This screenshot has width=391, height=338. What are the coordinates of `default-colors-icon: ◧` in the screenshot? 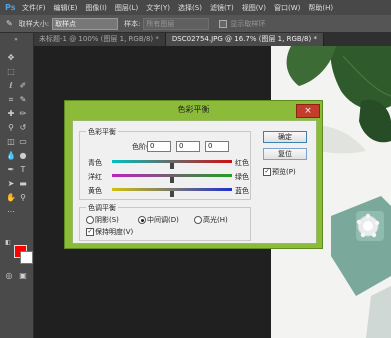 It's located at (8, 243).